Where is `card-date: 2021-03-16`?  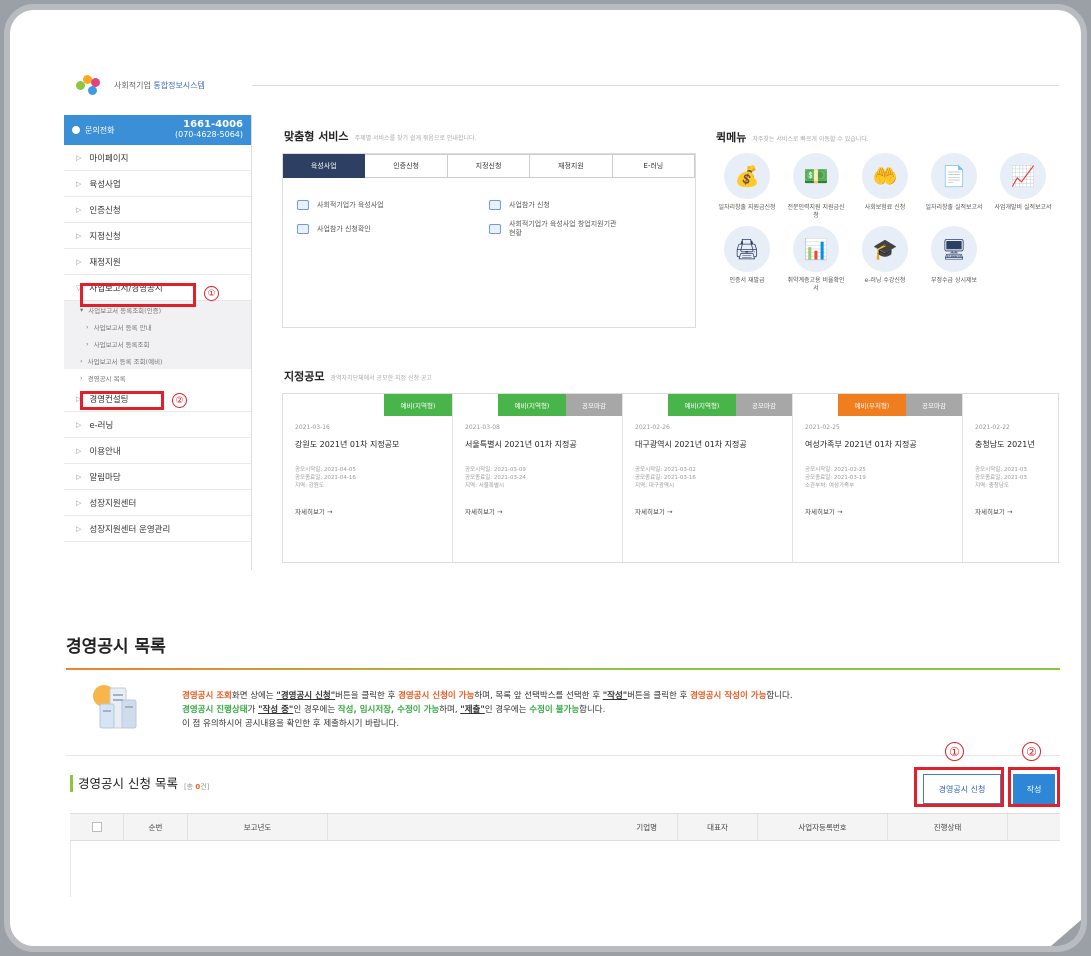 card-date: 2021-03-16 is located at coordinates (312, 427).